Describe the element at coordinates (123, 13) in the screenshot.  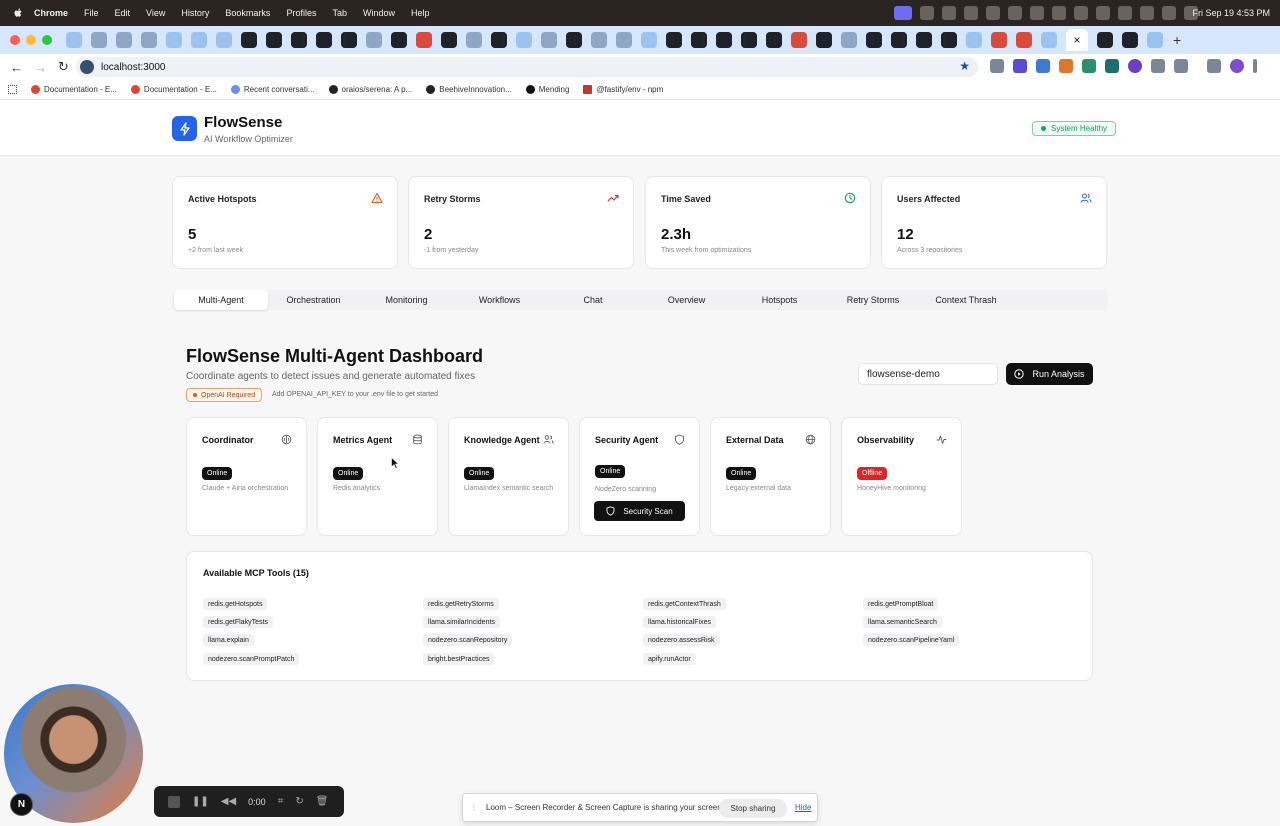
I see `menu-edit: Edit` at that location.